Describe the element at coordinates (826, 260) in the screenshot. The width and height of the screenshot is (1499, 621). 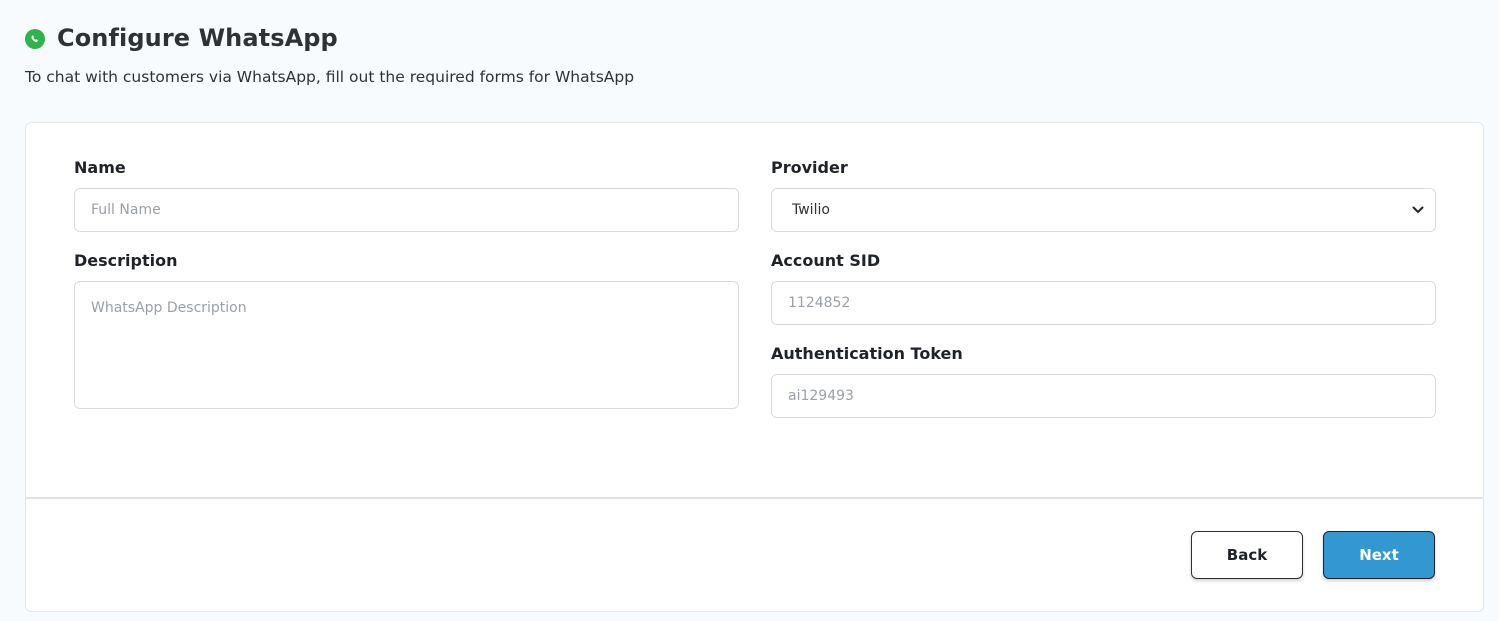
I see `account-sid-label: Account SID` at that location.